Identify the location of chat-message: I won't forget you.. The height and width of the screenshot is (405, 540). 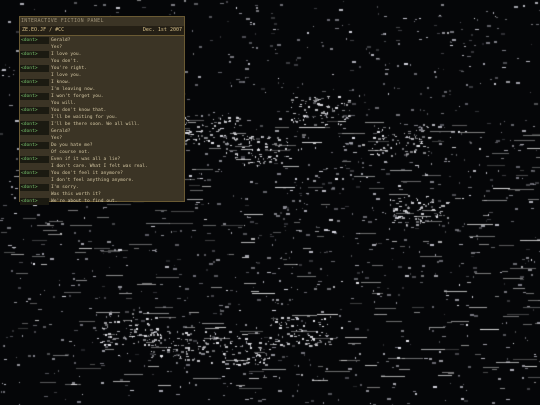
(77, 96).